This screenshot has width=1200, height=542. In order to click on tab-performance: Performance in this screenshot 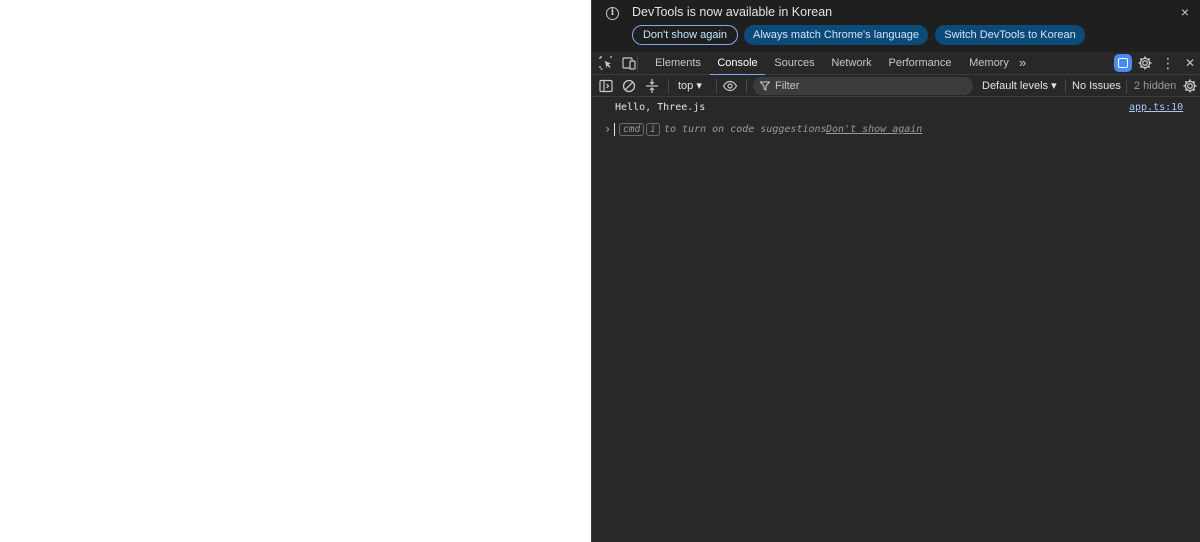, I will do `click(920, 63)`.